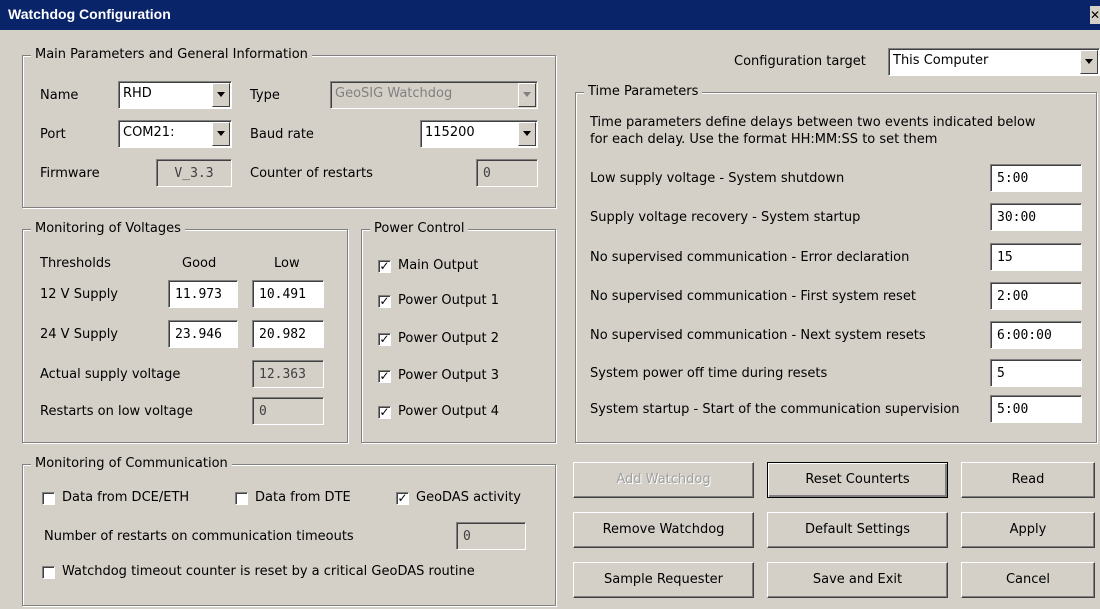 This screenshot has width=1100, height=609. I want to click on supply-24v-label: 24 V Supply, so click(79, 334).